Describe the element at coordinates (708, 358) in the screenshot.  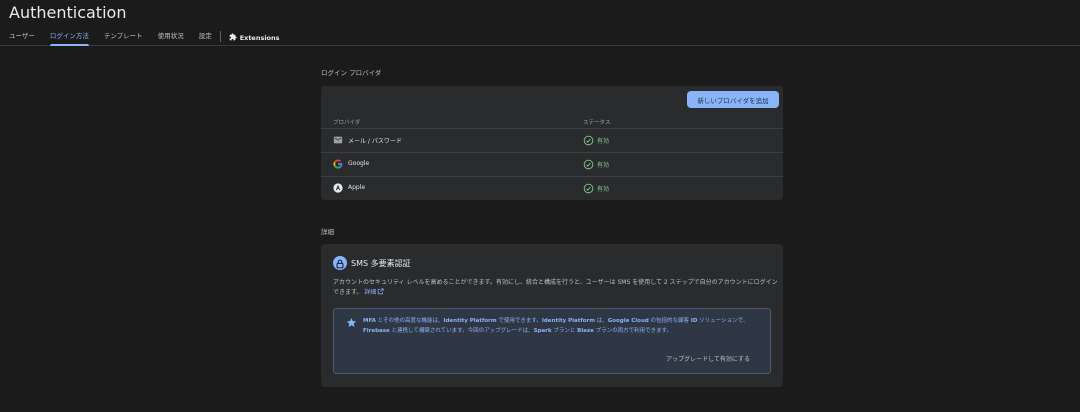
I see `upgrade-button: アップグレードして有効にする` at that location.